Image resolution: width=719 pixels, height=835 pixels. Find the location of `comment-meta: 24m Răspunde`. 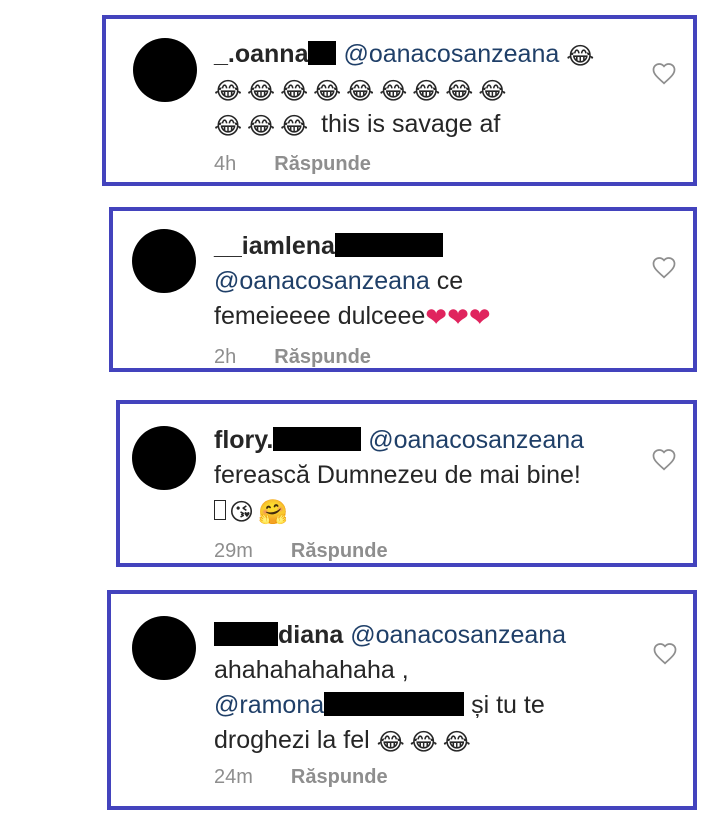

comment-meta: 24m Răspunde is located at coordinates (301, 777).